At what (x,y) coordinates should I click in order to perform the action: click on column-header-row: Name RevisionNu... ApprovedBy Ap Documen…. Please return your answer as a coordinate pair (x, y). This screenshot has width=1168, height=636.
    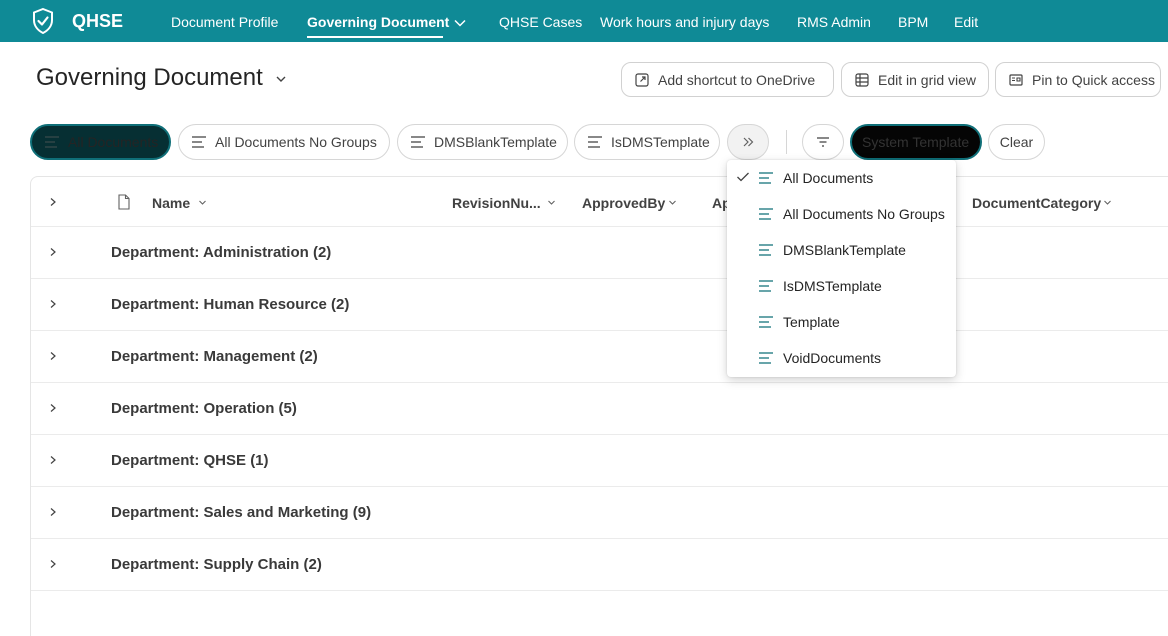
    Looking at the image, I should click on (599, 202).